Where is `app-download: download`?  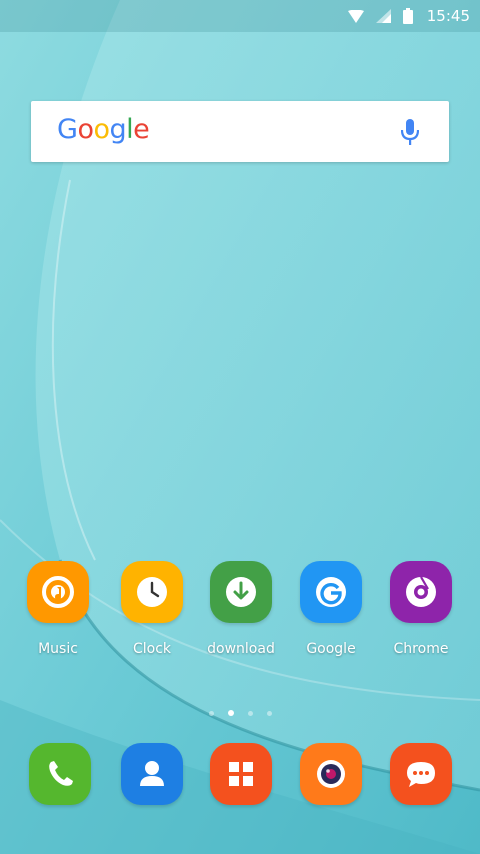 app-download: download is located at coordinates (241, 609).